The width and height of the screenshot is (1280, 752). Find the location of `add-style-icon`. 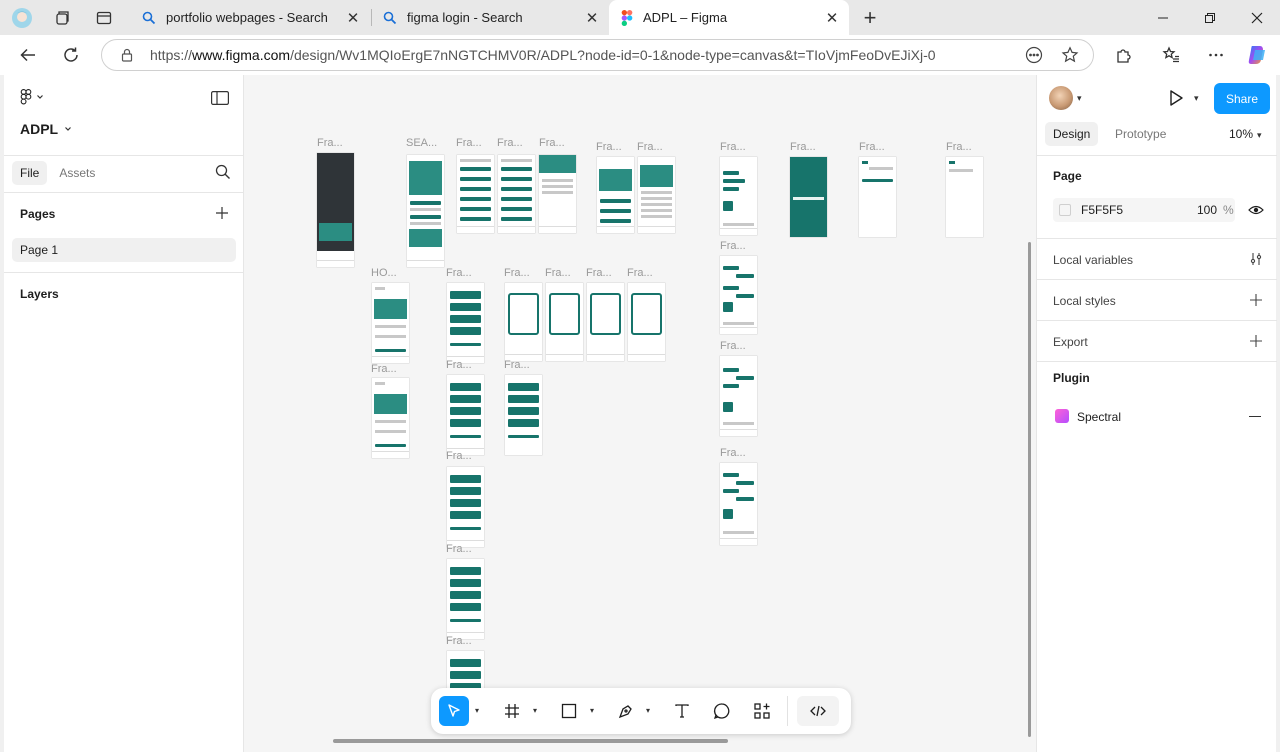

add-style-icon is located at coordinates (1256, 300).